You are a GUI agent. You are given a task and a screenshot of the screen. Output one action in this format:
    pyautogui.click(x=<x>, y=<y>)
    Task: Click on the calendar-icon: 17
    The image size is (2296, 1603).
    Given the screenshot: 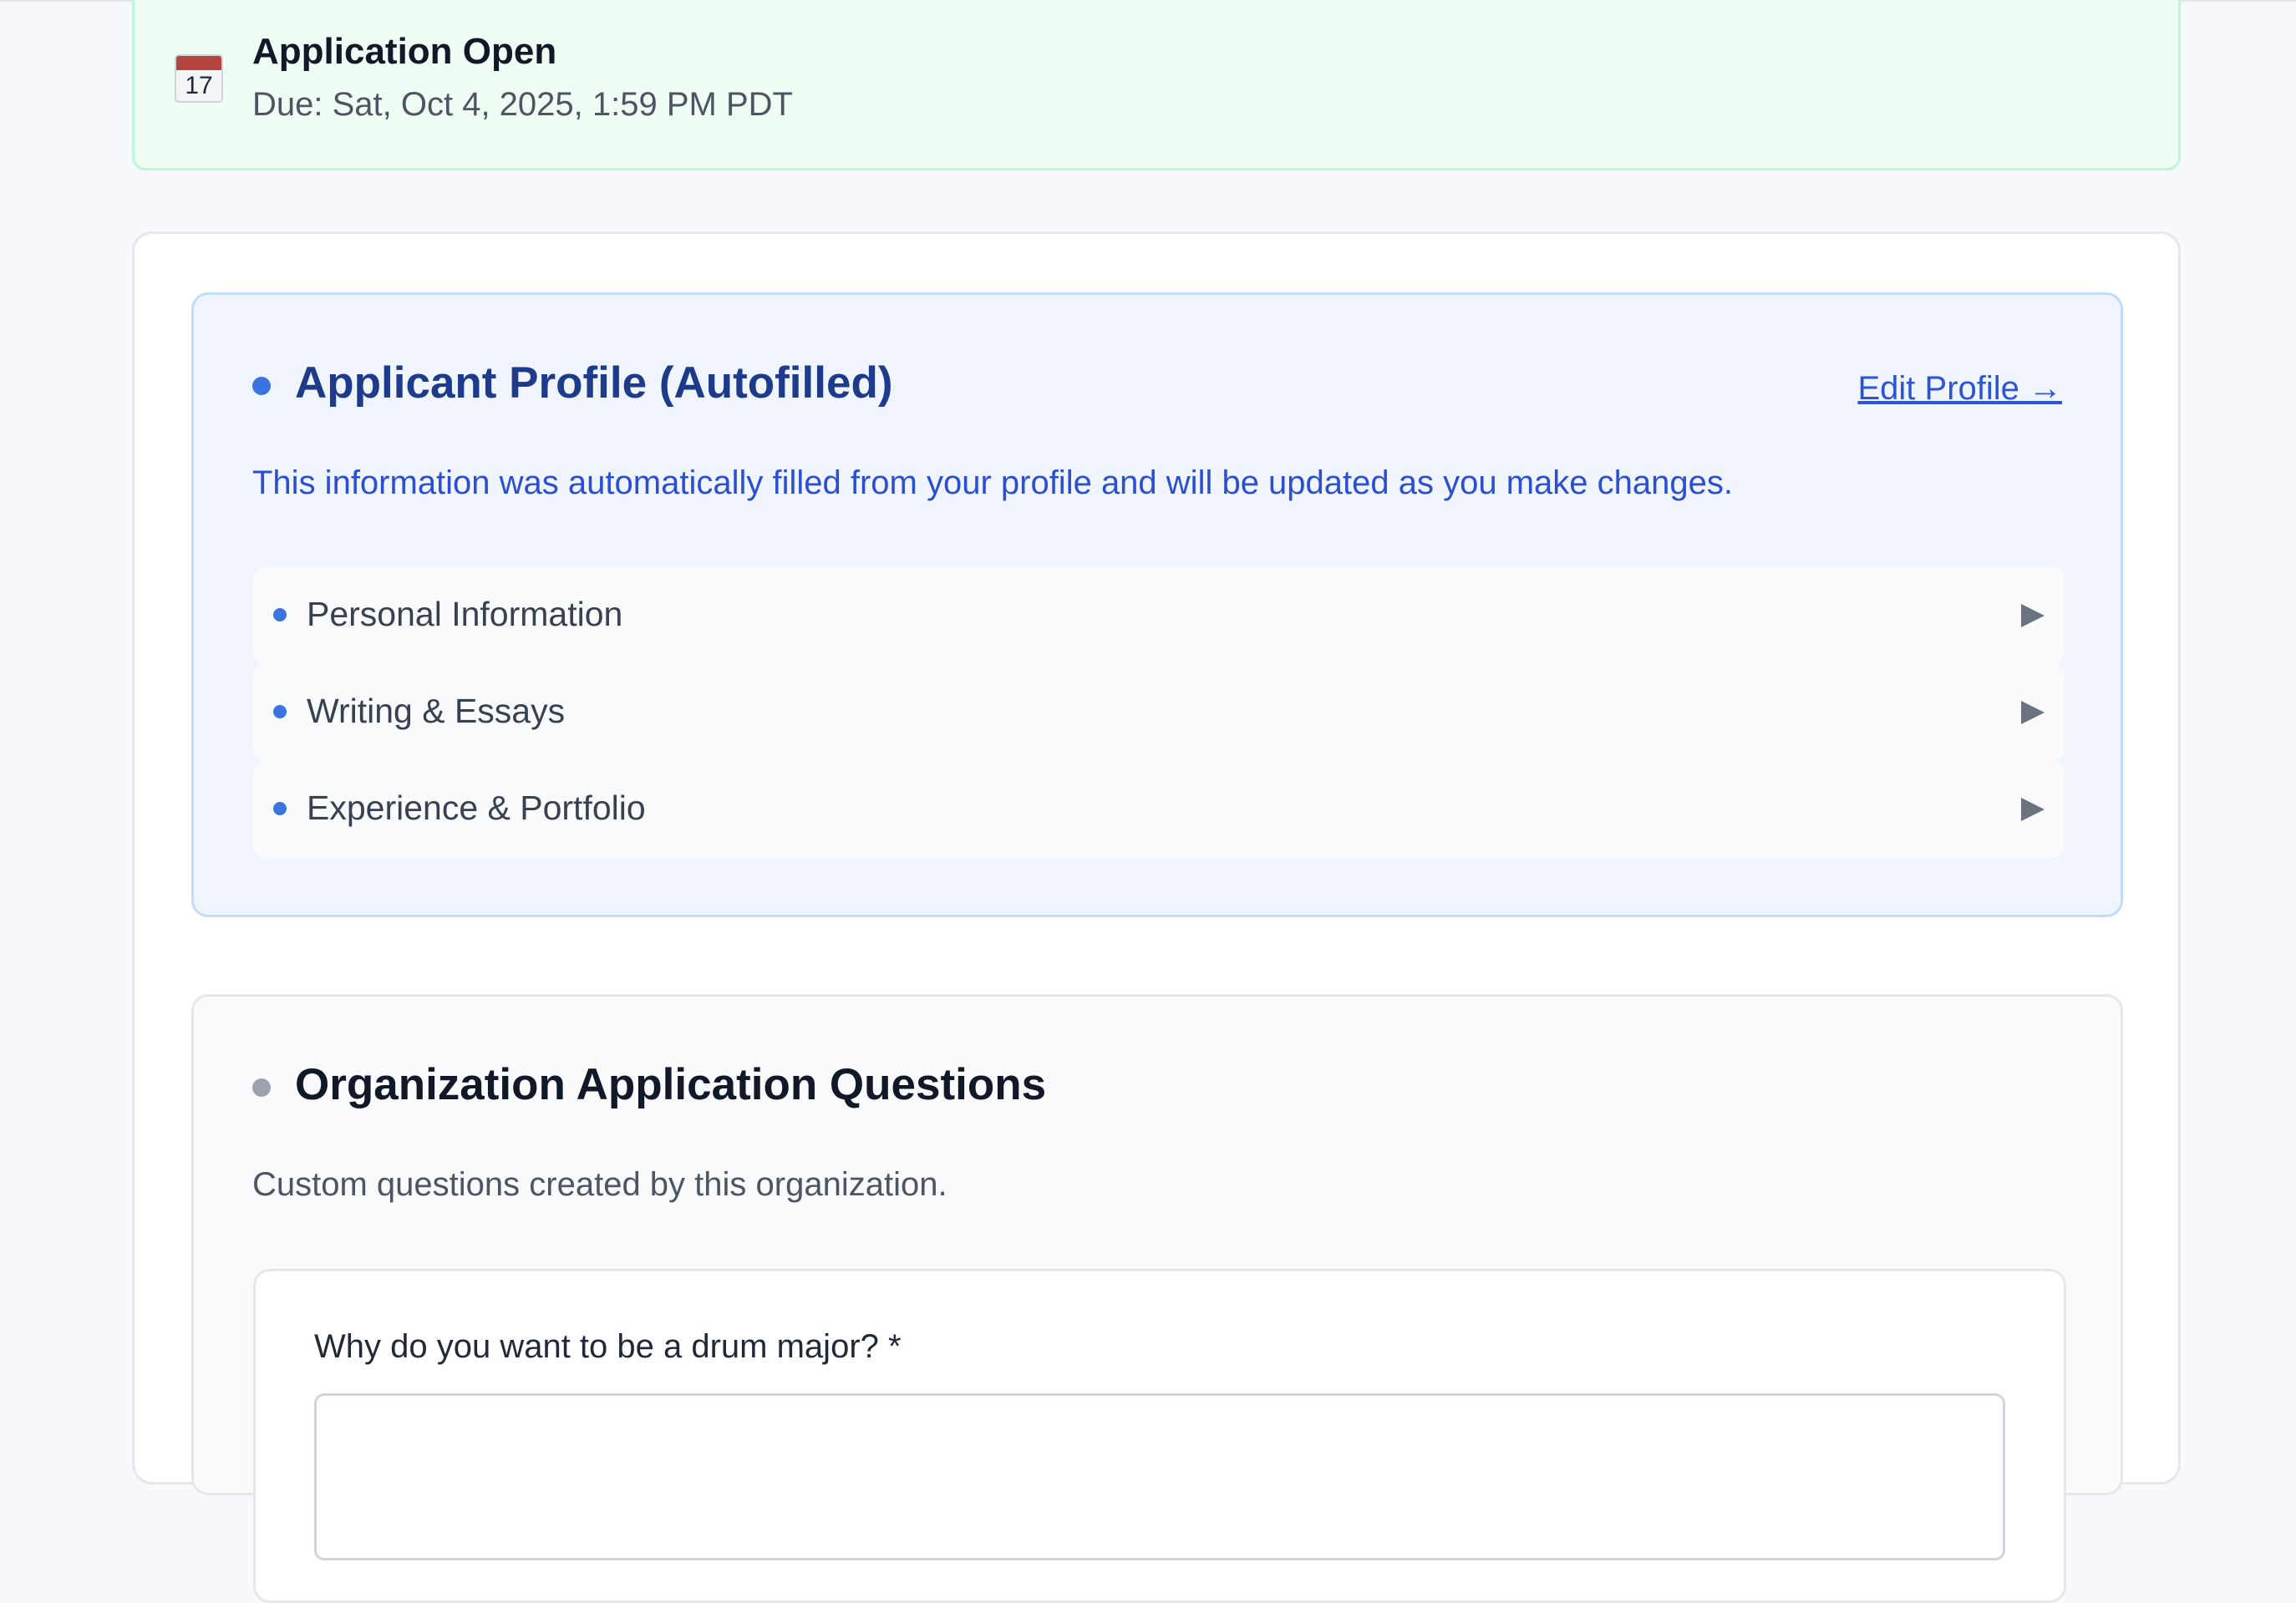 What is the action you would take?
    pyautogui.click(x=199, y=78)
    